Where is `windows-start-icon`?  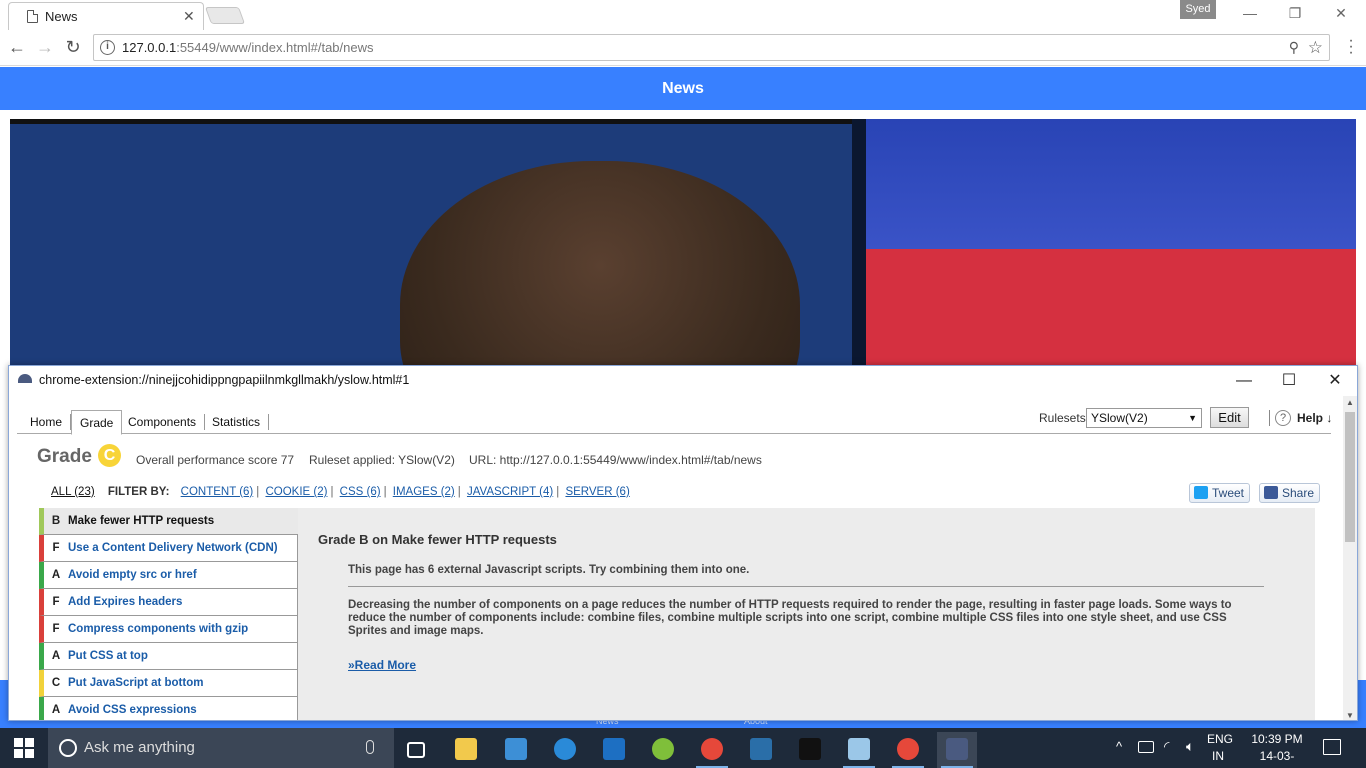 windows-start-icon is located at coordinates (24, 748).